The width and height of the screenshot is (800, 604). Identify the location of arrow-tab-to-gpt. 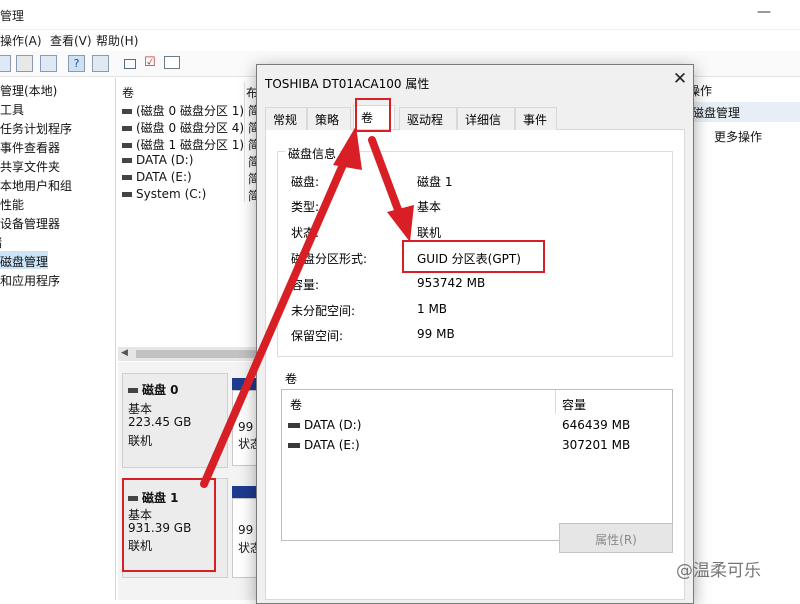
(386, 177).